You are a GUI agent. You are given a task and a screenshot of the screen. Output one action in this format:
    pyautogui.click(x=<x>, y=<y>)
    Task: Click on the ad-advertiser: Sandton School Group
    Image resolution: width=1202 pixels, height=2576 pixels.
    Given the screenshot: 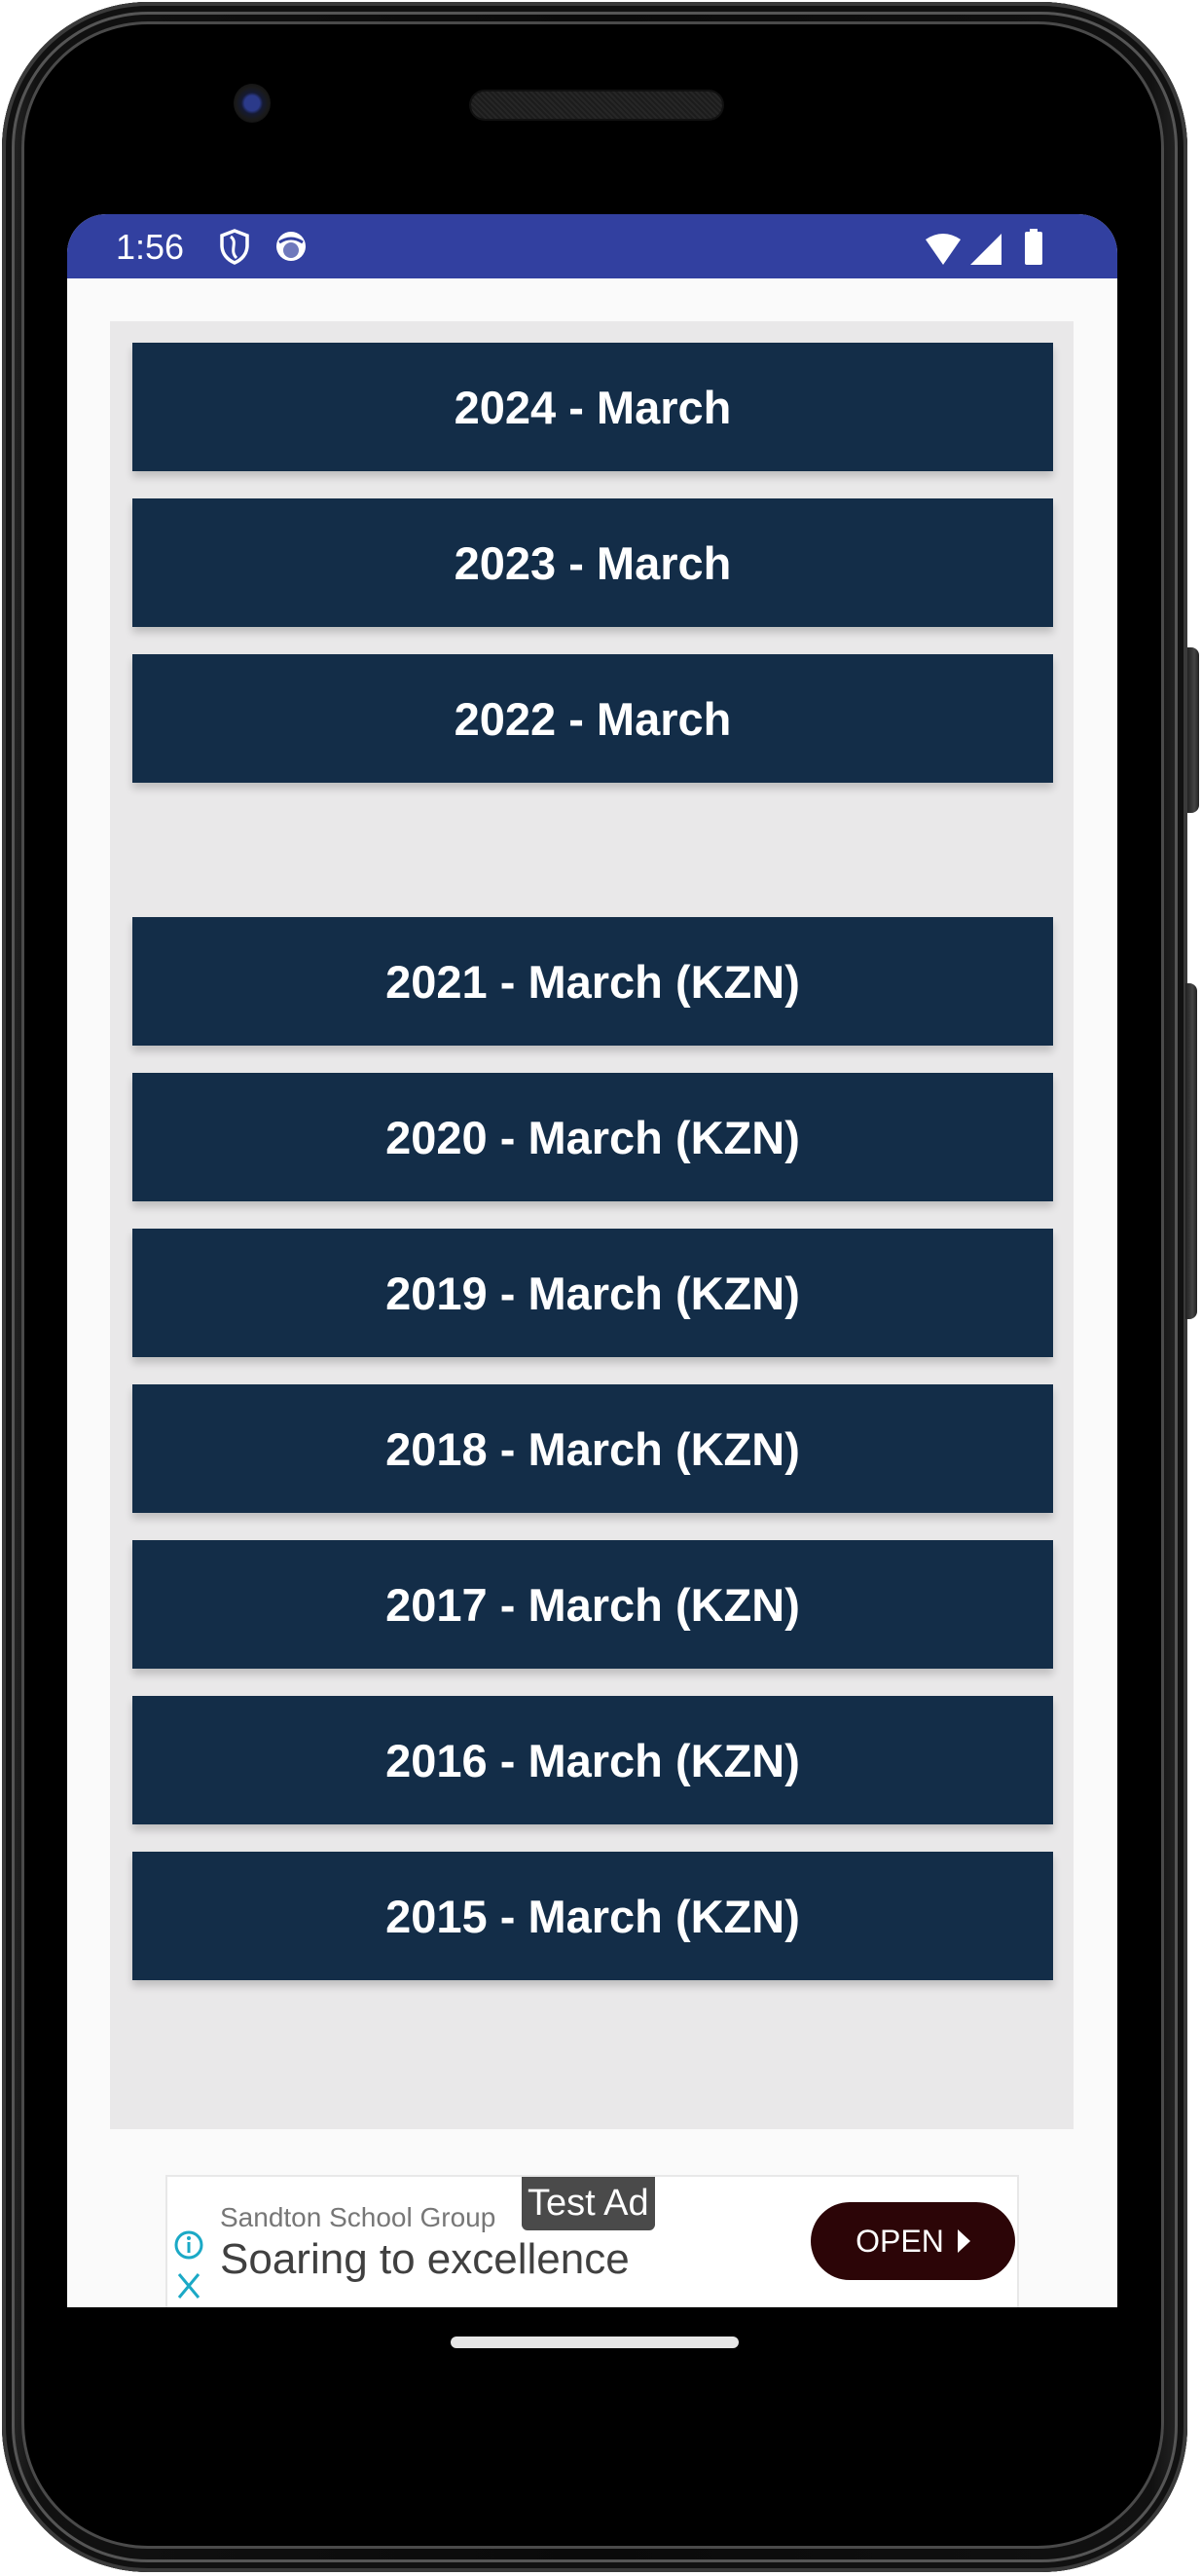 What is the action you would take?
    pyautogui.click(x=358, y=2217)
    